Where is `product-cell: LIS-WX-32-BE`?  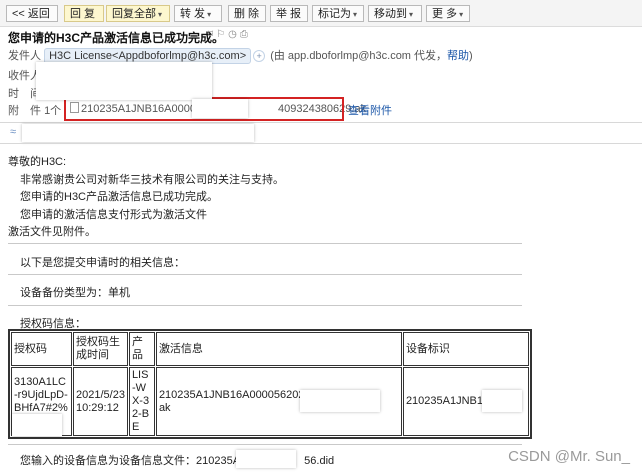 product-cell: LIS-WX-32-BE is located at coordinates (141, 401).